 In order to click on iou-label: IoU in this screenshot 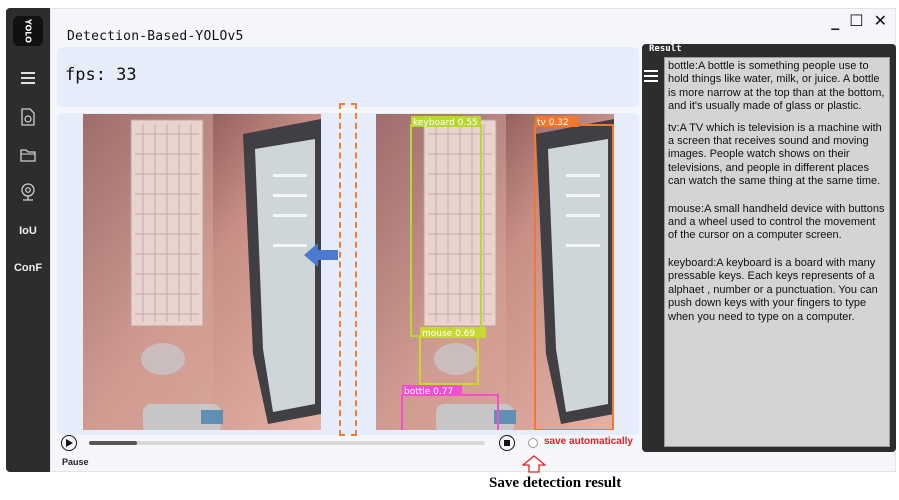, I will do `click(28, 231)`.